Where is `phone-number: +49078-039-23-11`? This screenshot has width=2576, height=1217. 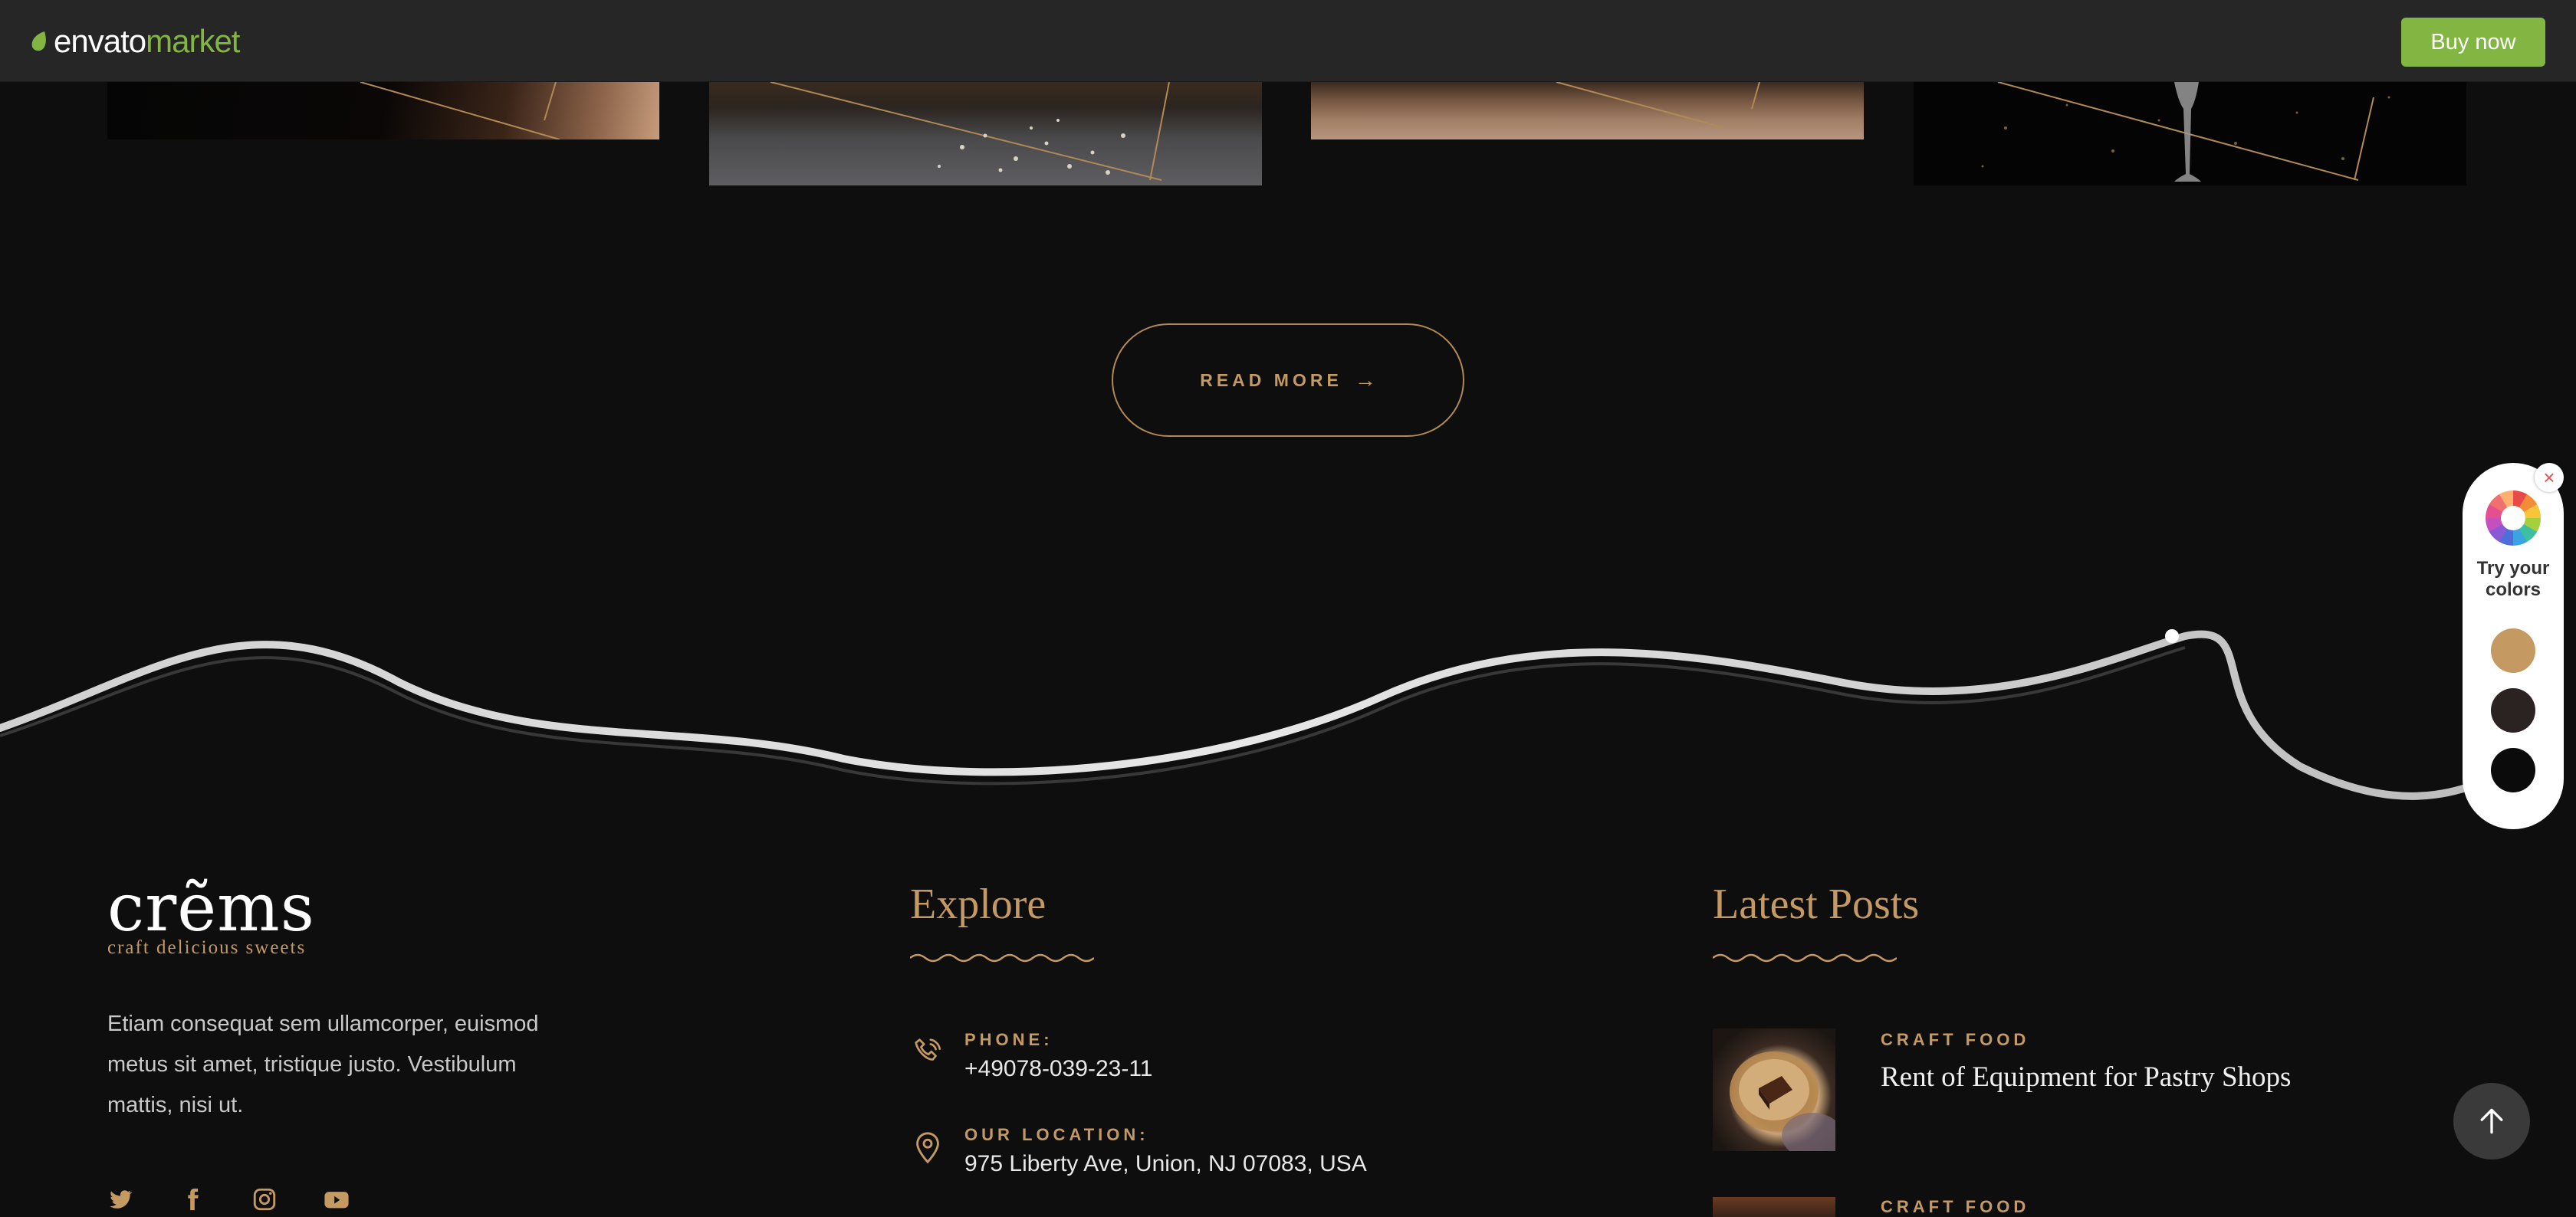 phone-number: +49078-039-23-11 is located at coordinates (1058, 1069).